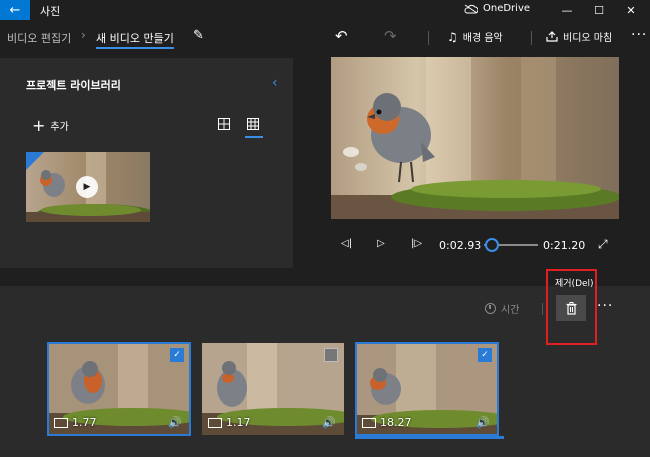  I want to click on breadcrumb-video-editor: 비디오 편집기, so click(39, 38).